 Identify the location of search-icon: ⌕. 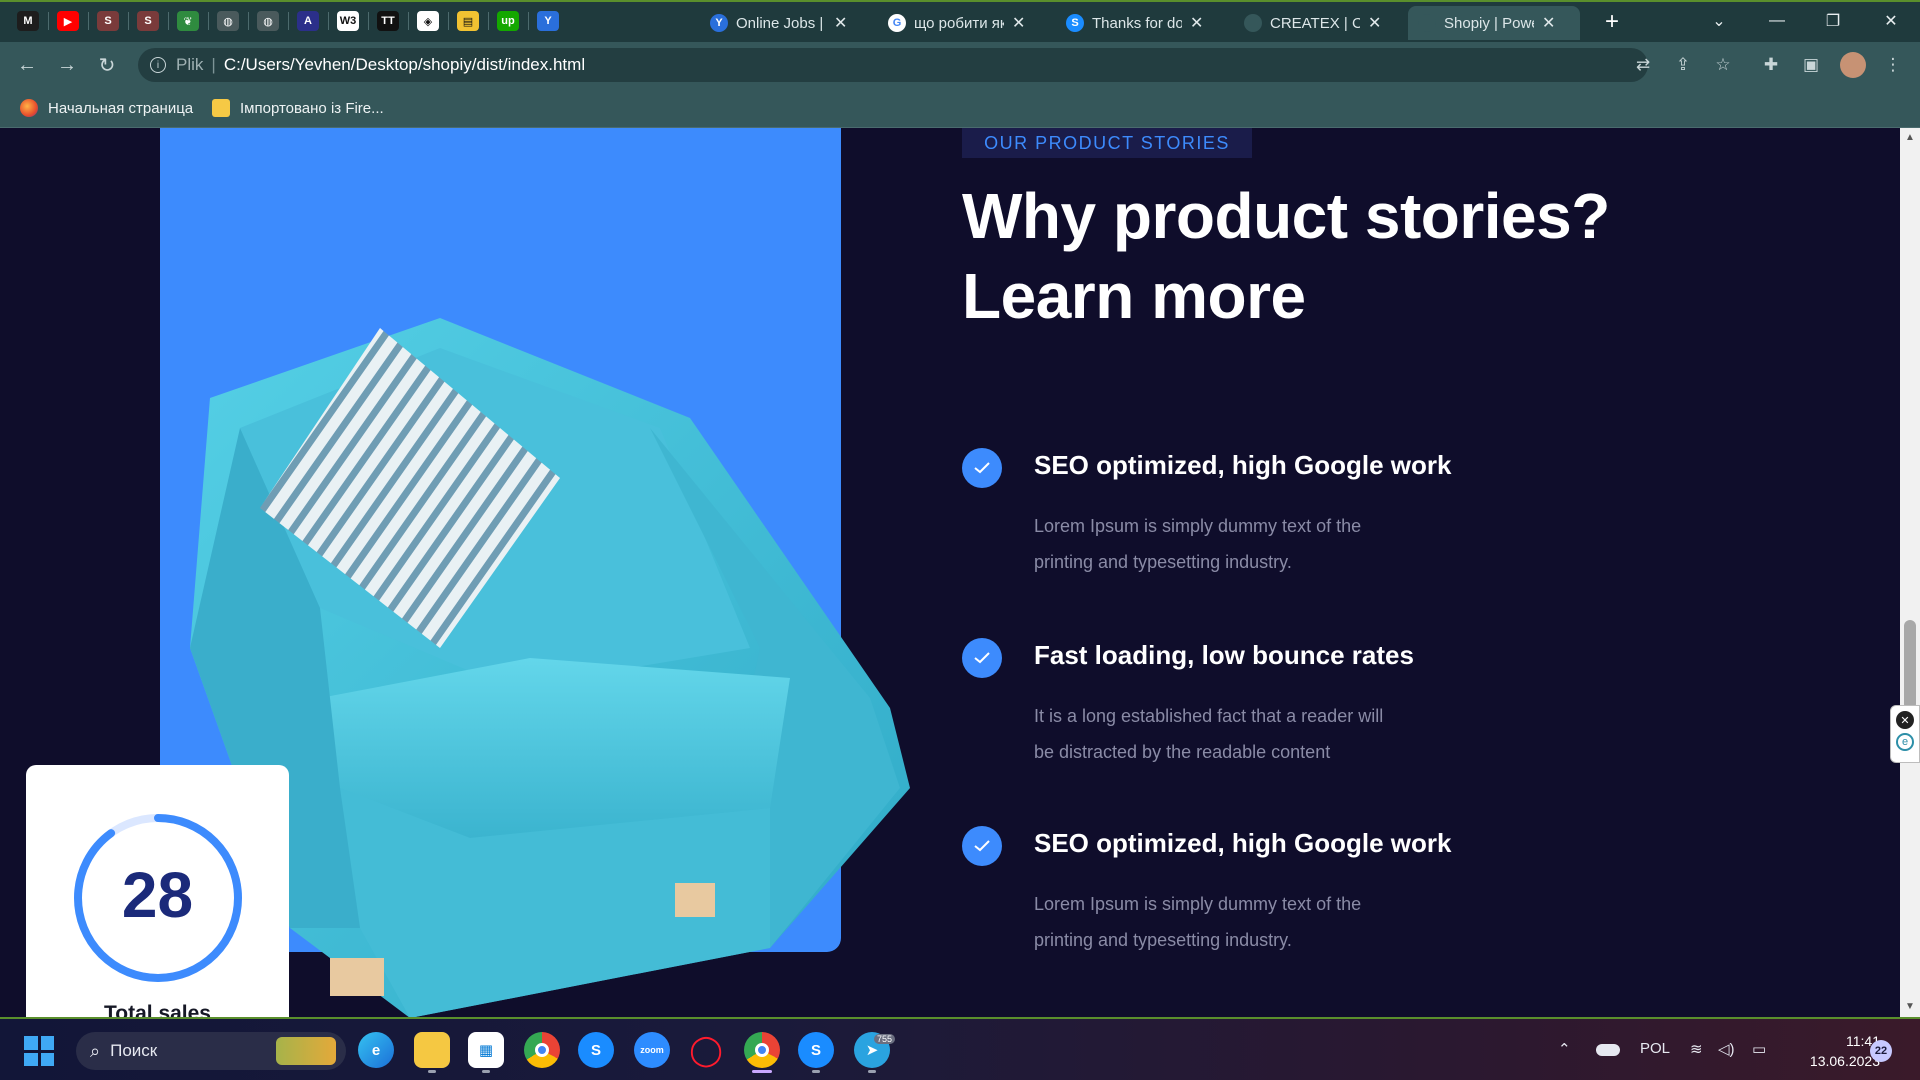
(95, 1050).